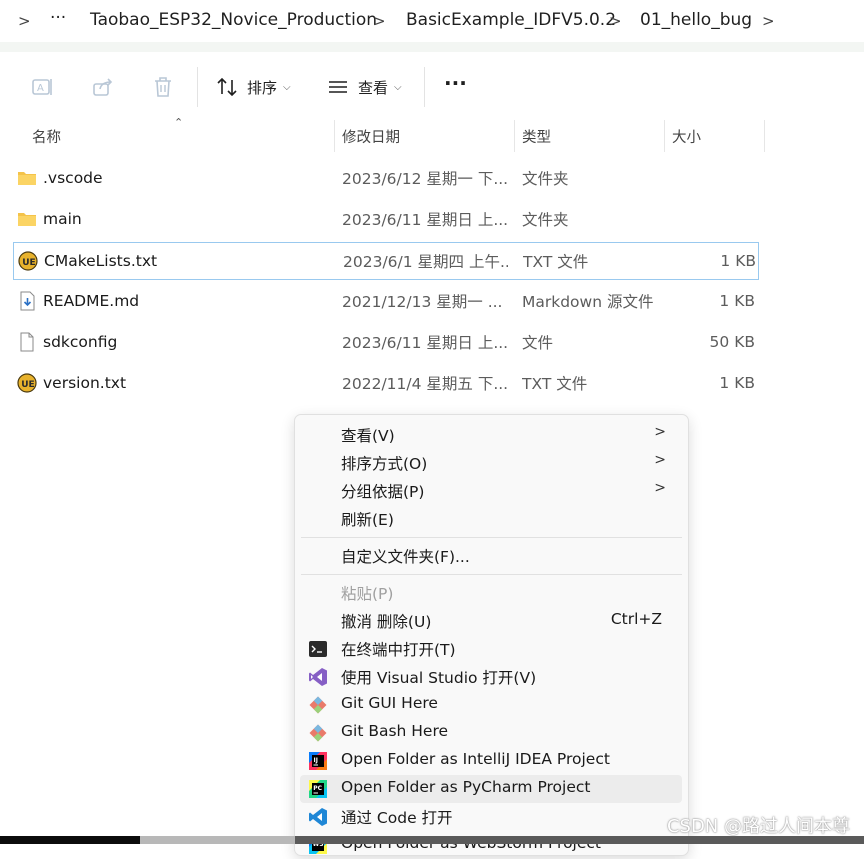 This screenshot has width=864, height=859. I want to click on column-header-modified: 修改日期, so click(424, 136).